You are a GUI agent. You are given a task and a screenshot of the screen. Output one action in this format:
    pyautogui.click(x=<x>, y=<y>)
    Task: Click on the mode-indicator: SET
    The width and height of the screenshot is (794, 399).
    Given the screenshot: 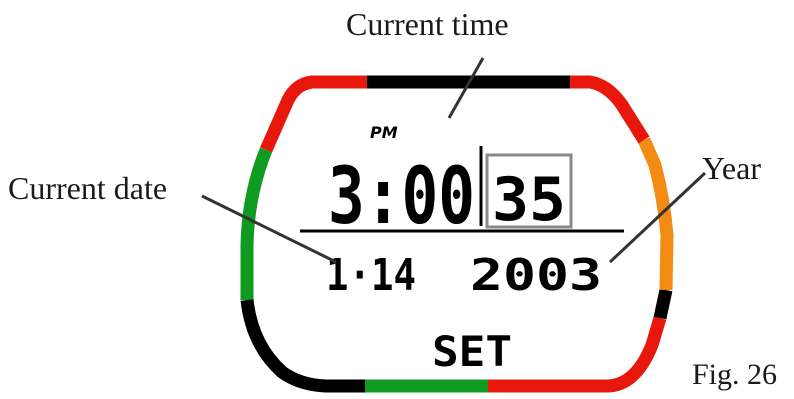 What is the action you would take?
    pyautogui.click(x=472, y=351)
    